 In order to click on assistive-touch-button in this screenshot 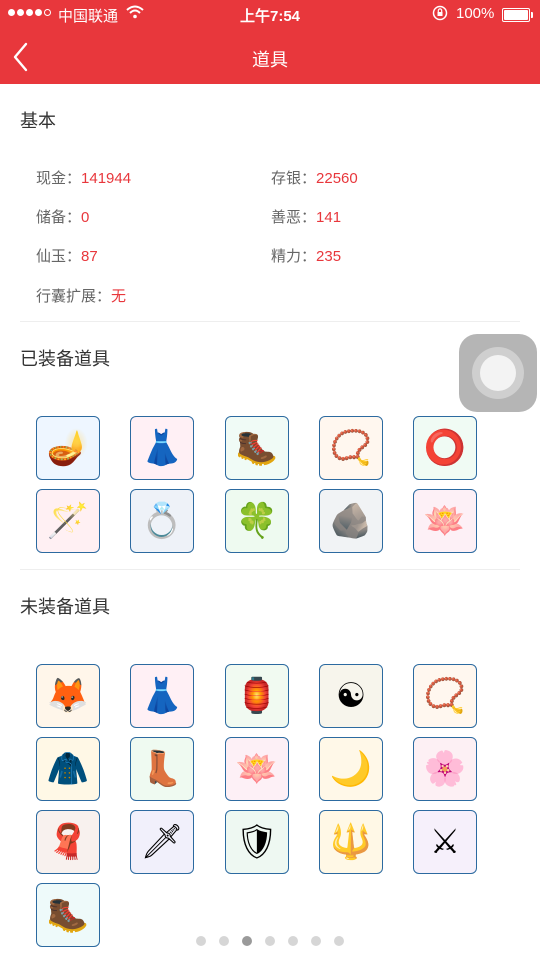, I will do `click(498, 373)`.